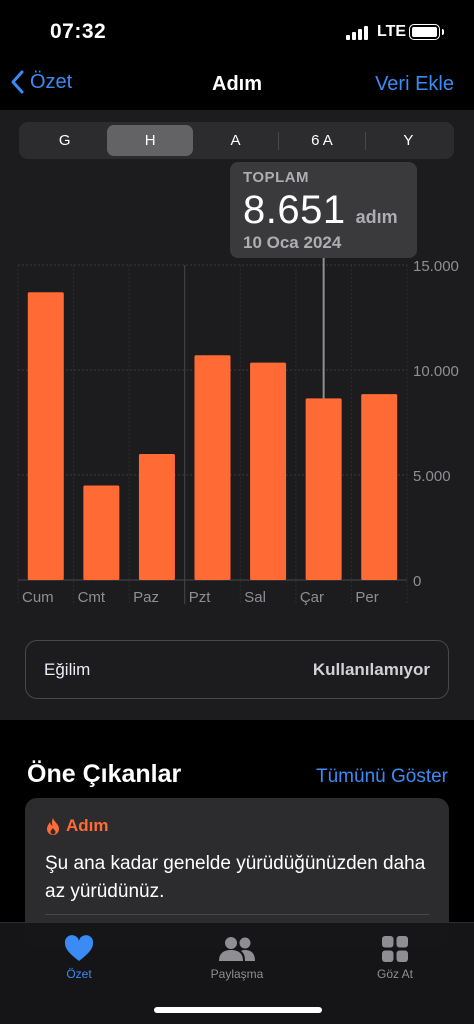  I want to click on heart-icon, so click(79, 948).